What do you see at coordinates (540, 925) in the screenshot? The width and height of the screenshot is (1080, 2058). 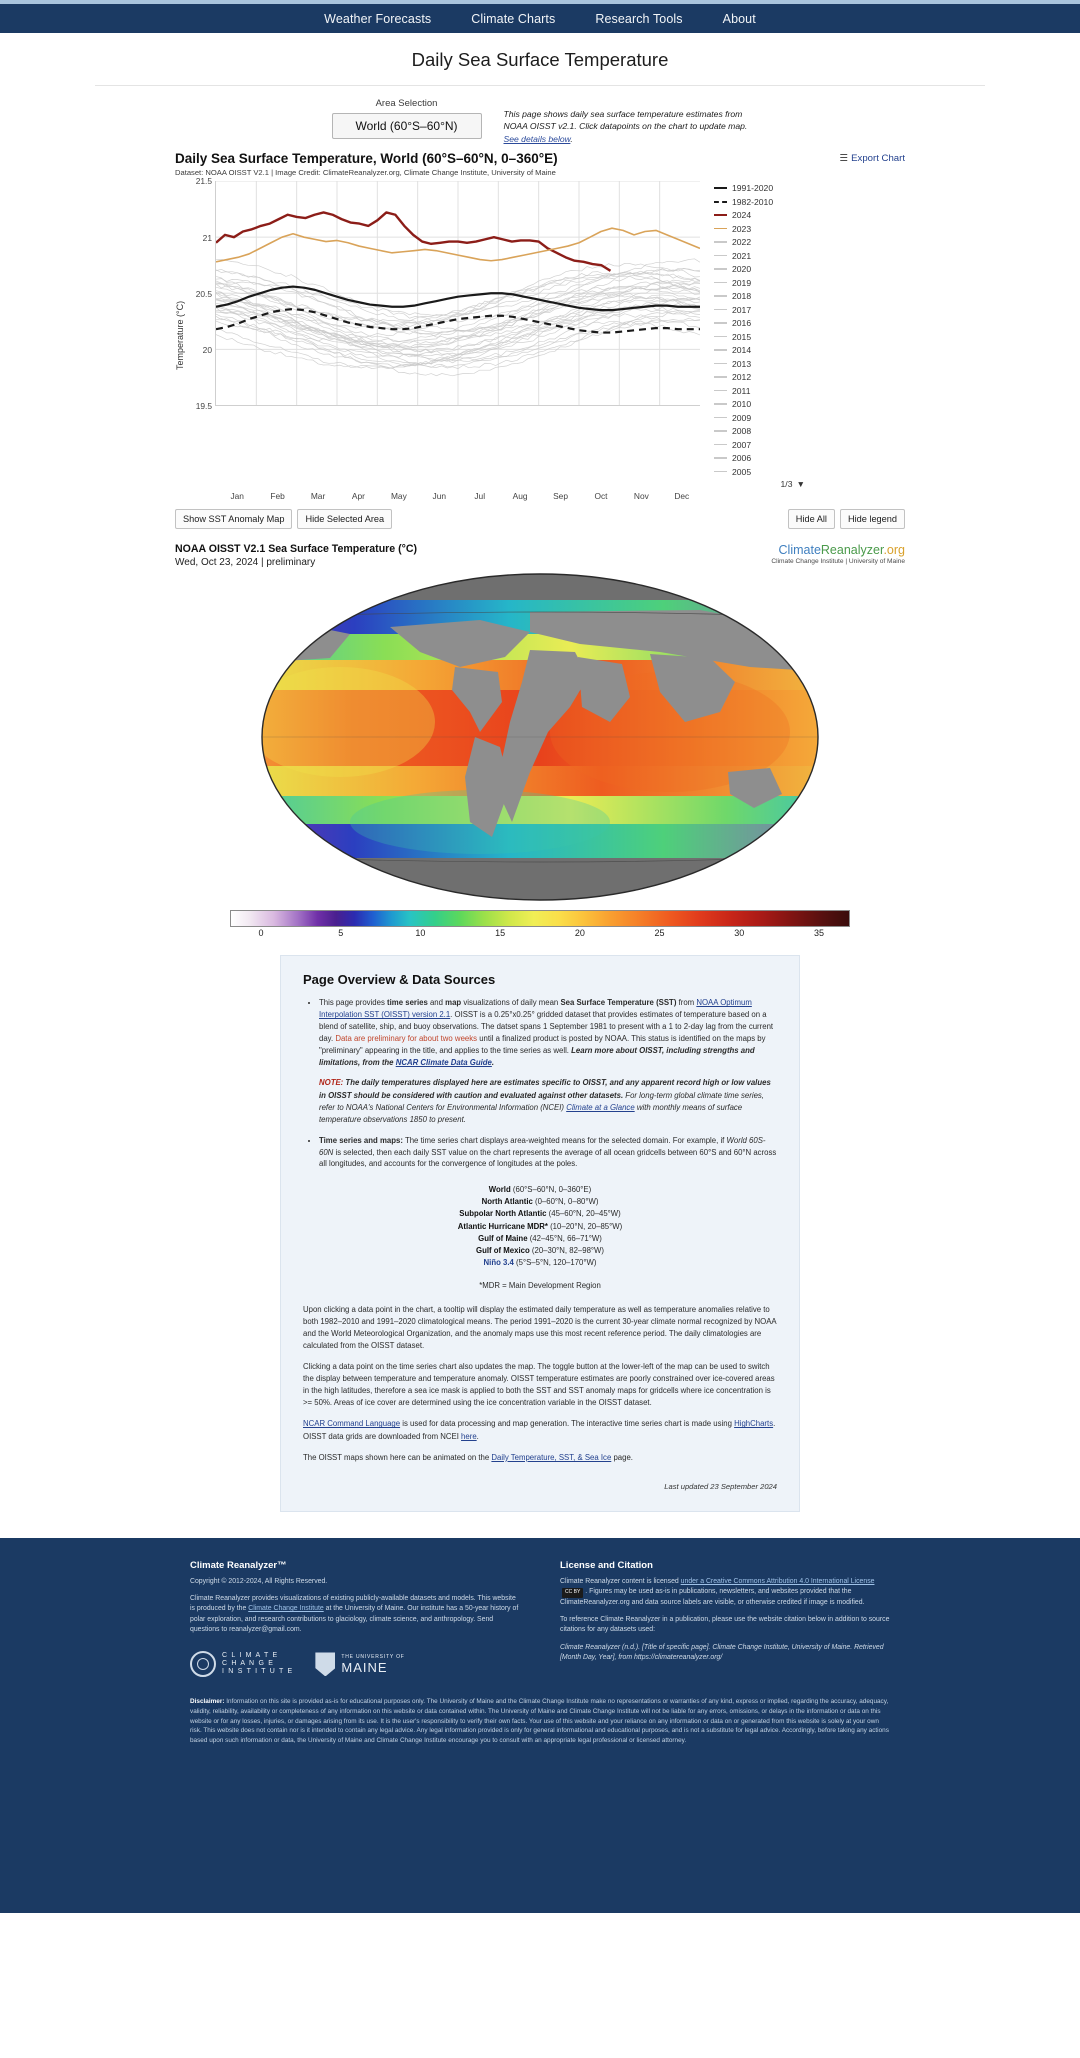 I see `map-colorbar: 0 5 10 15 20 25 30 35` at bounding box center [540, 925].